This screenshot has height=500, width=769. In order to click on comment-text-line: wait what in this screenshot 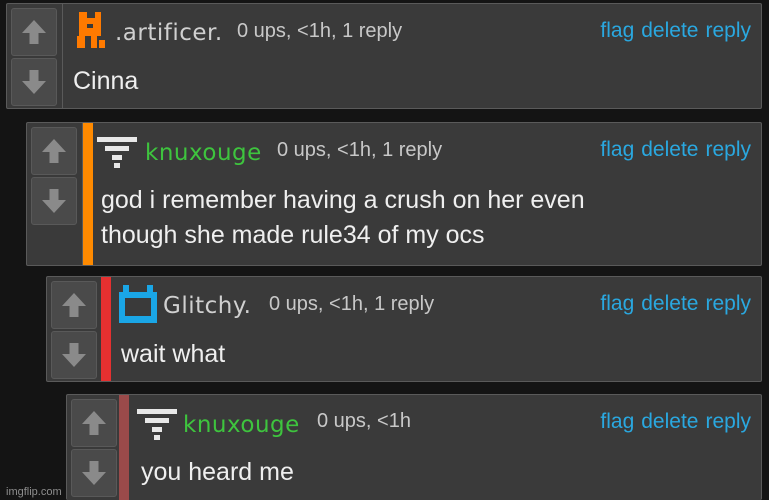, I will do `click(173, 354)`.